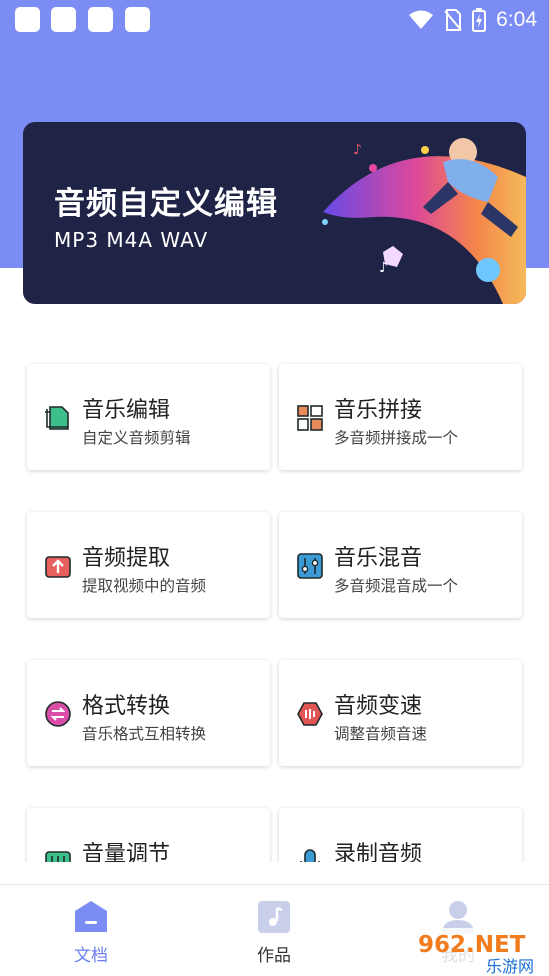 This screenshot has width=549, height=976. Describe the element at coordinates (91, 934) in the screenshot. I see `tab-documents: 文档` at that location.